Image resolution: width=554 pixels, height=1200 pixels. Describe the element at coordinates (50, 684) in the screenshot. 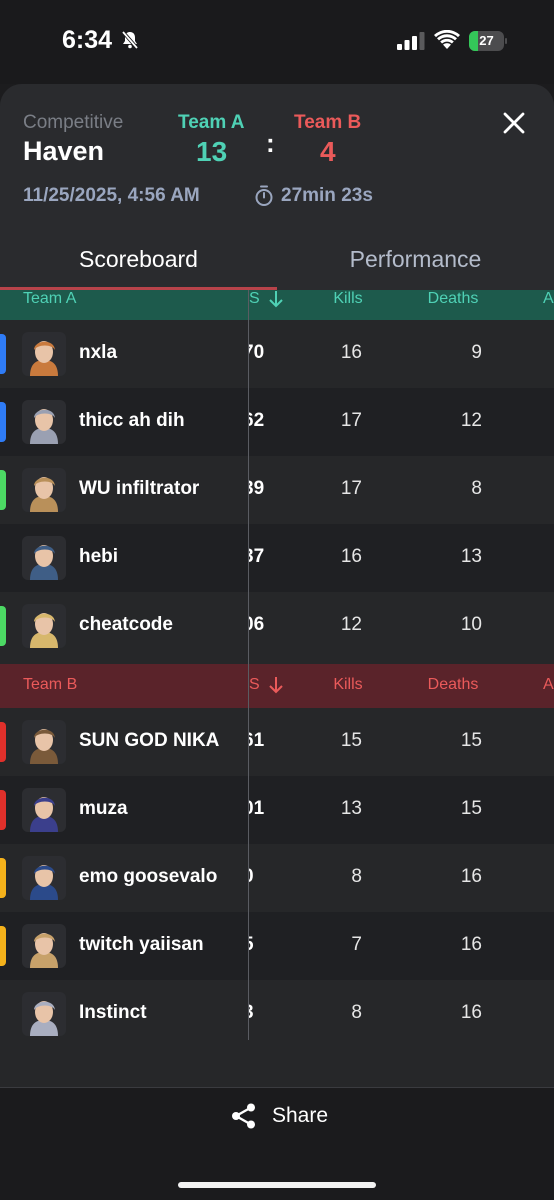

I see `team-label: Team B` at that location.